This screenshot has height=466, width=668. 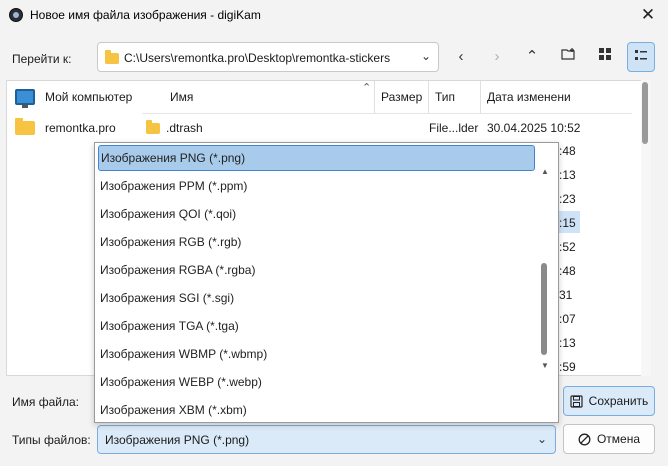 I want to click on file-list-scroll-thumb, so click(x=645, y=113).